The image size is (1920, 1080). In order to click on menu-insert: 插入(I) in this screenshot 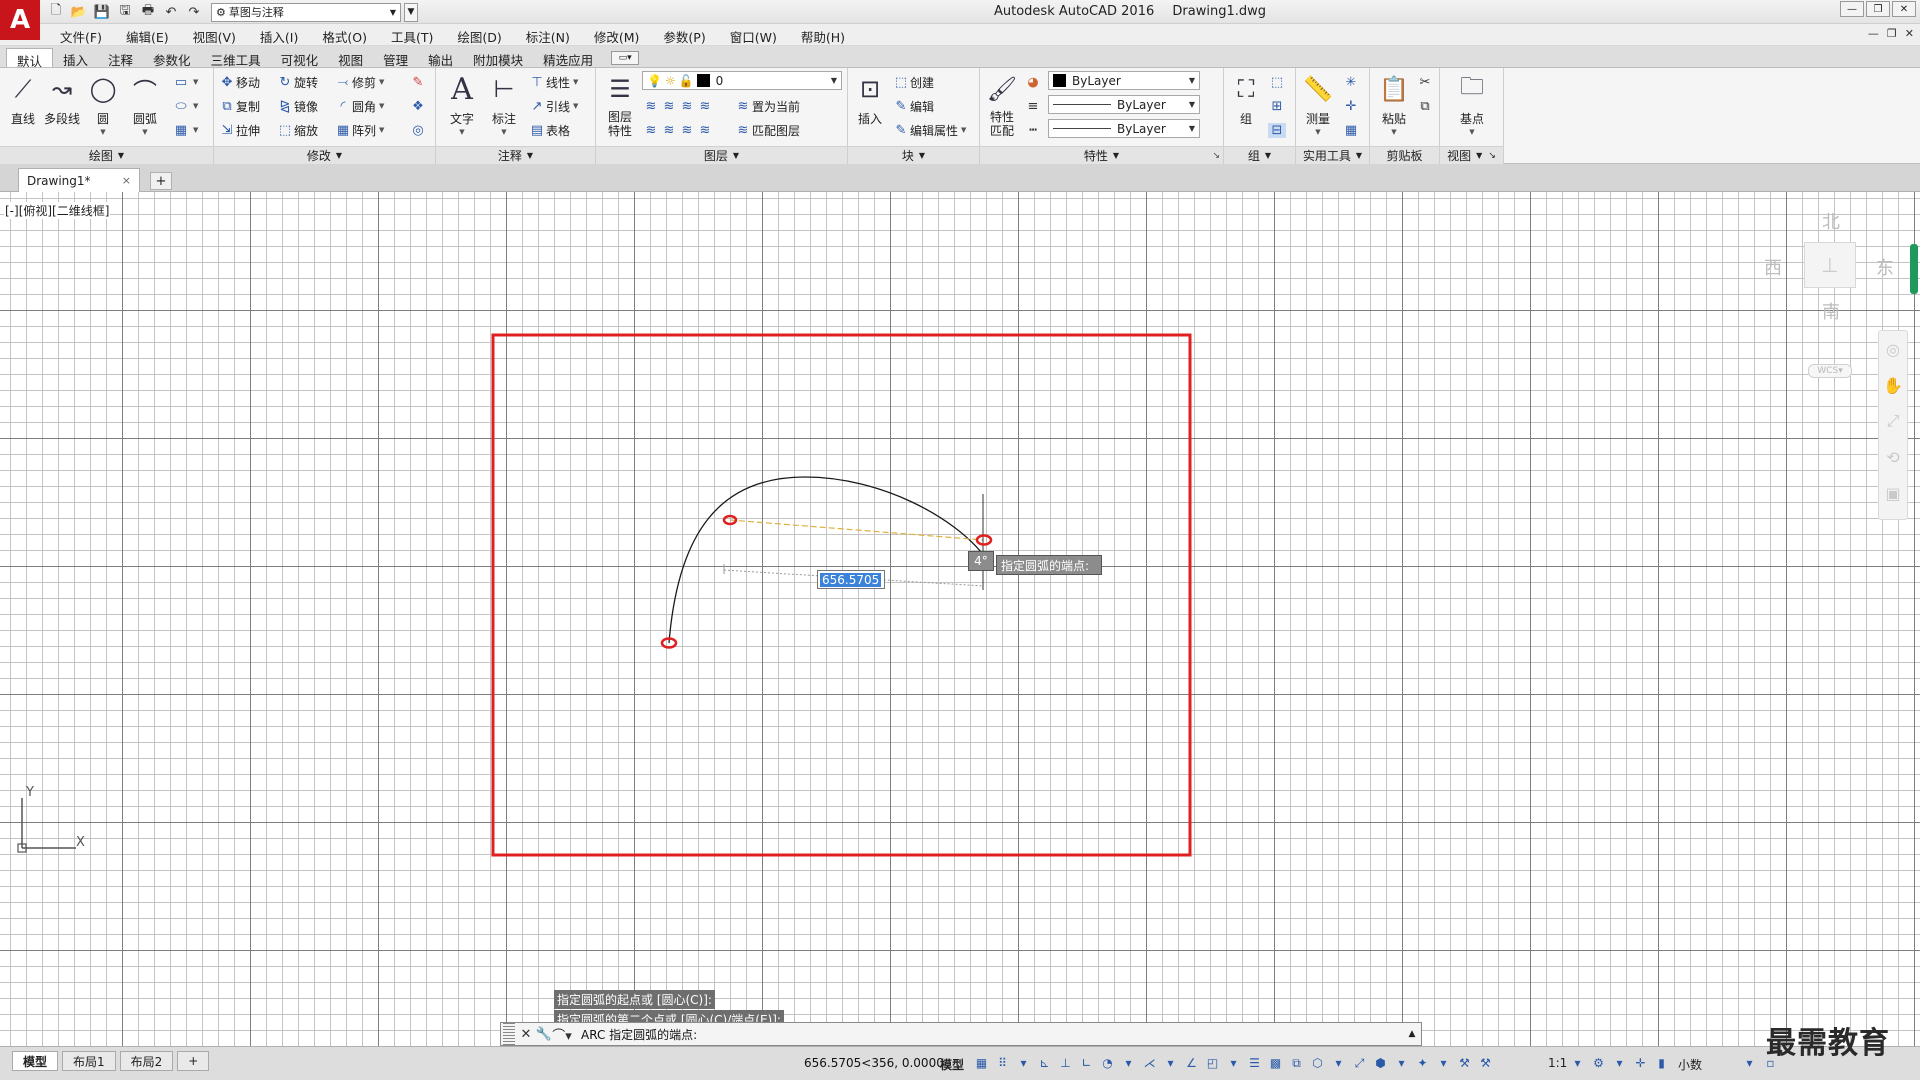, I will do `click(279, 36)`.